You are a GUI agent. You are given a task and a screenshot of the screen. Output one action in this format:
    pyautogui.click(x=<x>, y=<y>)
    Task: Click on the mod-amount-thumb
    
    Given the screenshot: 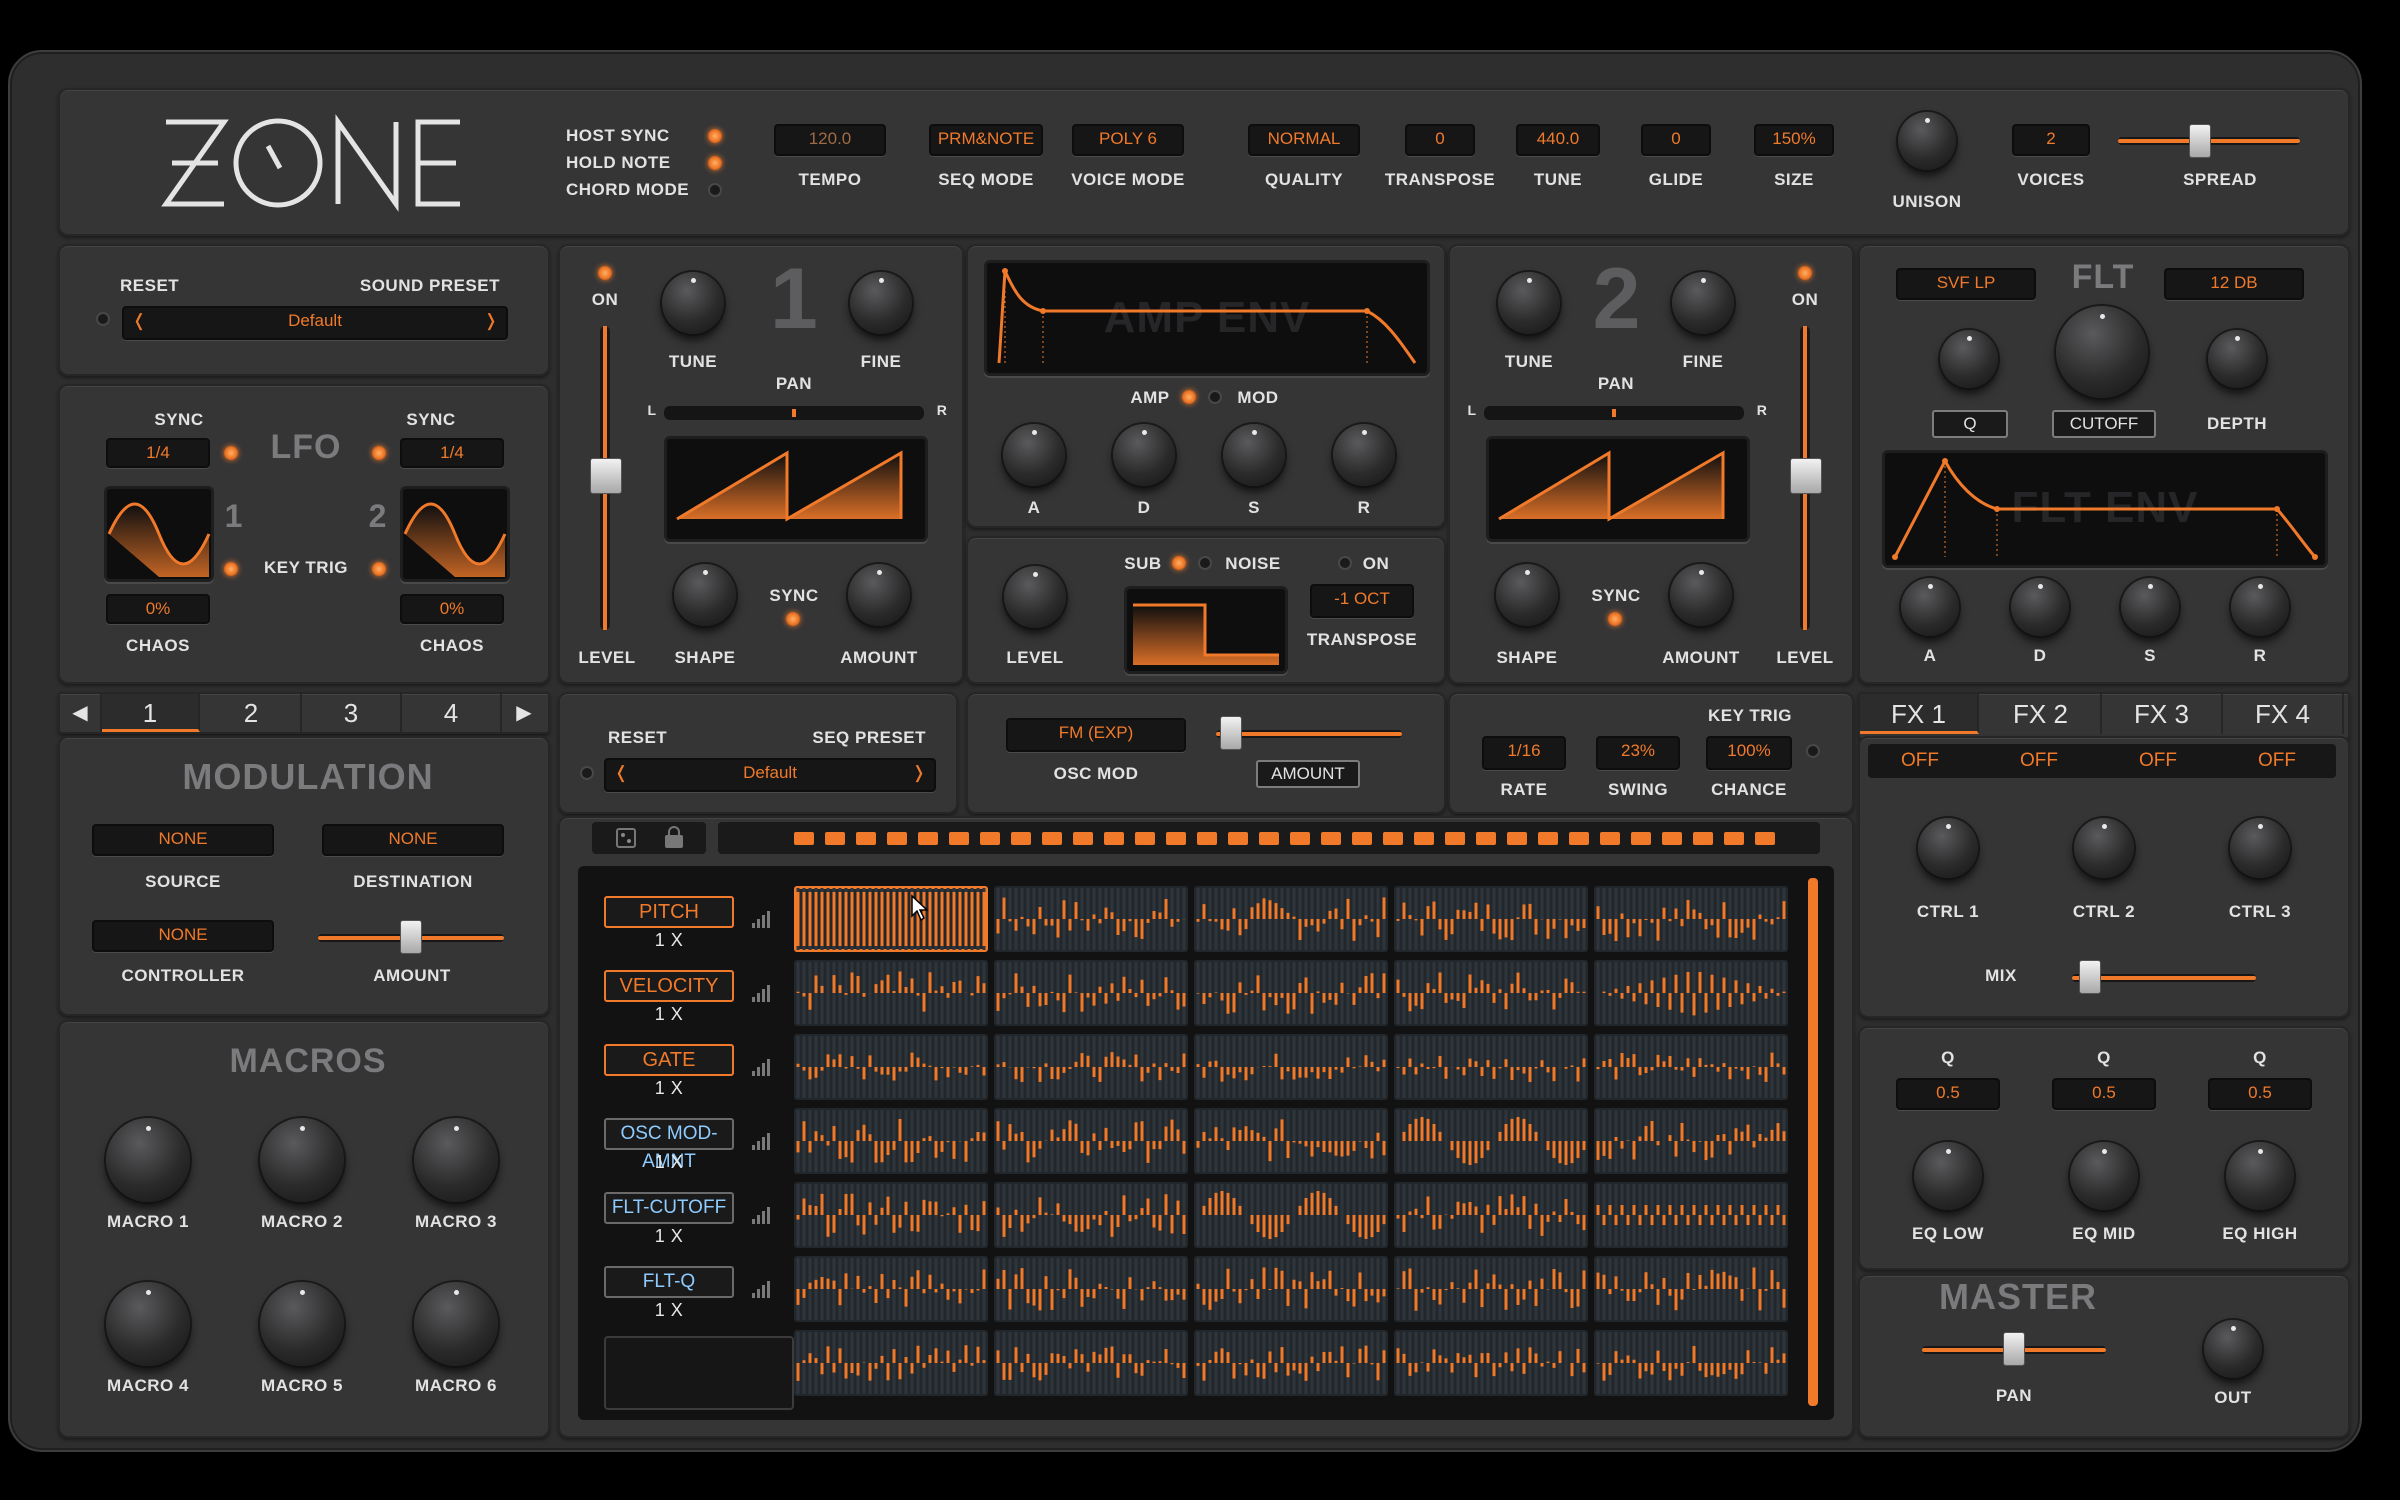 What is the action you would take?
    pyautogui.click(x=411, y=937)
    